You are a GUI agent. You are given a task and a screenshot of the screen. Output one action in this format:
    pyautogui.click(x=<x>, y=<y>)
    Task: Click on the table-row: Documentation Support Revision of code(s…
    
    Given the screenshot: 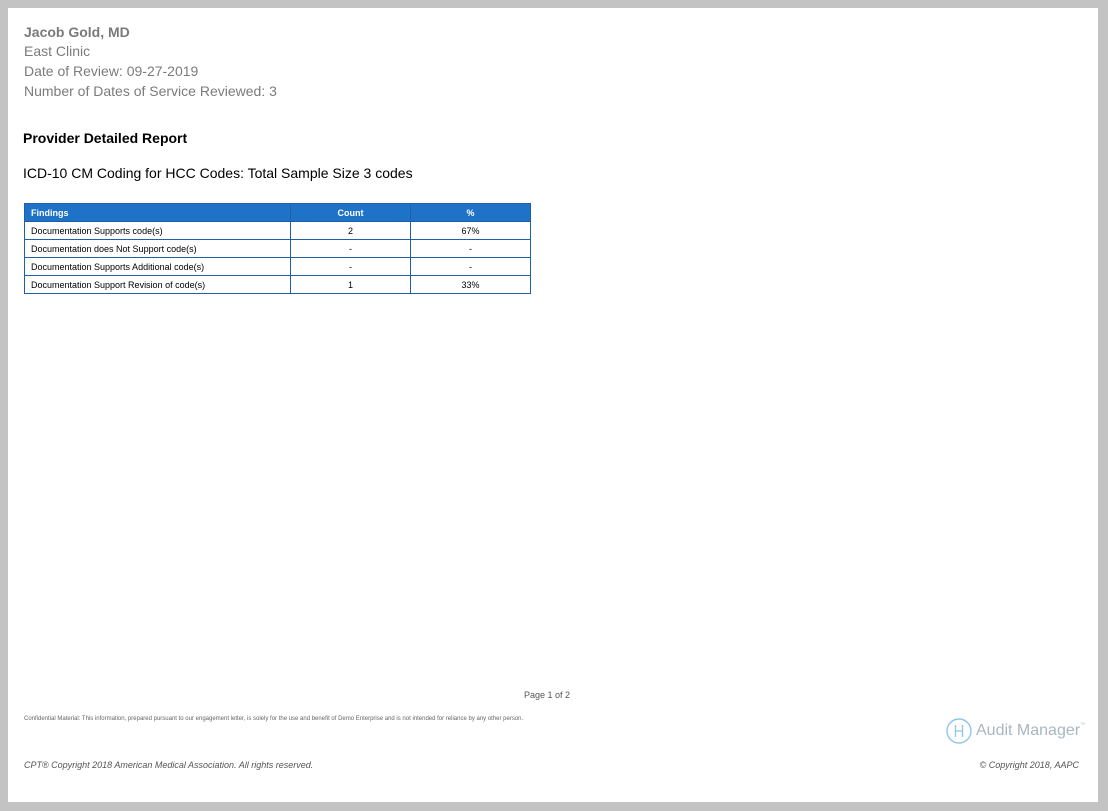 What is the action you would take?
    pyautogui.click(x=277, y=284)
    